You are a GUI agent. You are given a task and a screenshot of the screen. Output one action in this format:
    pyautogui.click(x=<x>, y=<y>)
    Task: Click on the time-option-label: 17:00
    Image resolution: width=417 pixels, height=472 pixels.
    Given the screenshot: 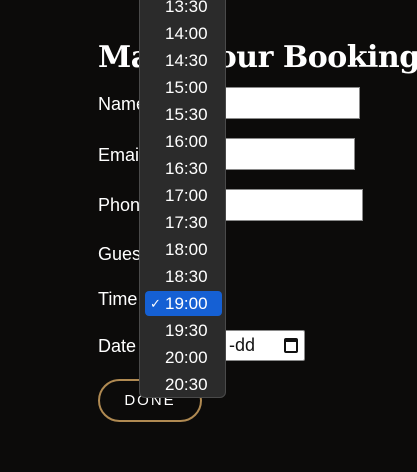 What is the action you would take?
    pyautogui.click(x=186, y=195)
    